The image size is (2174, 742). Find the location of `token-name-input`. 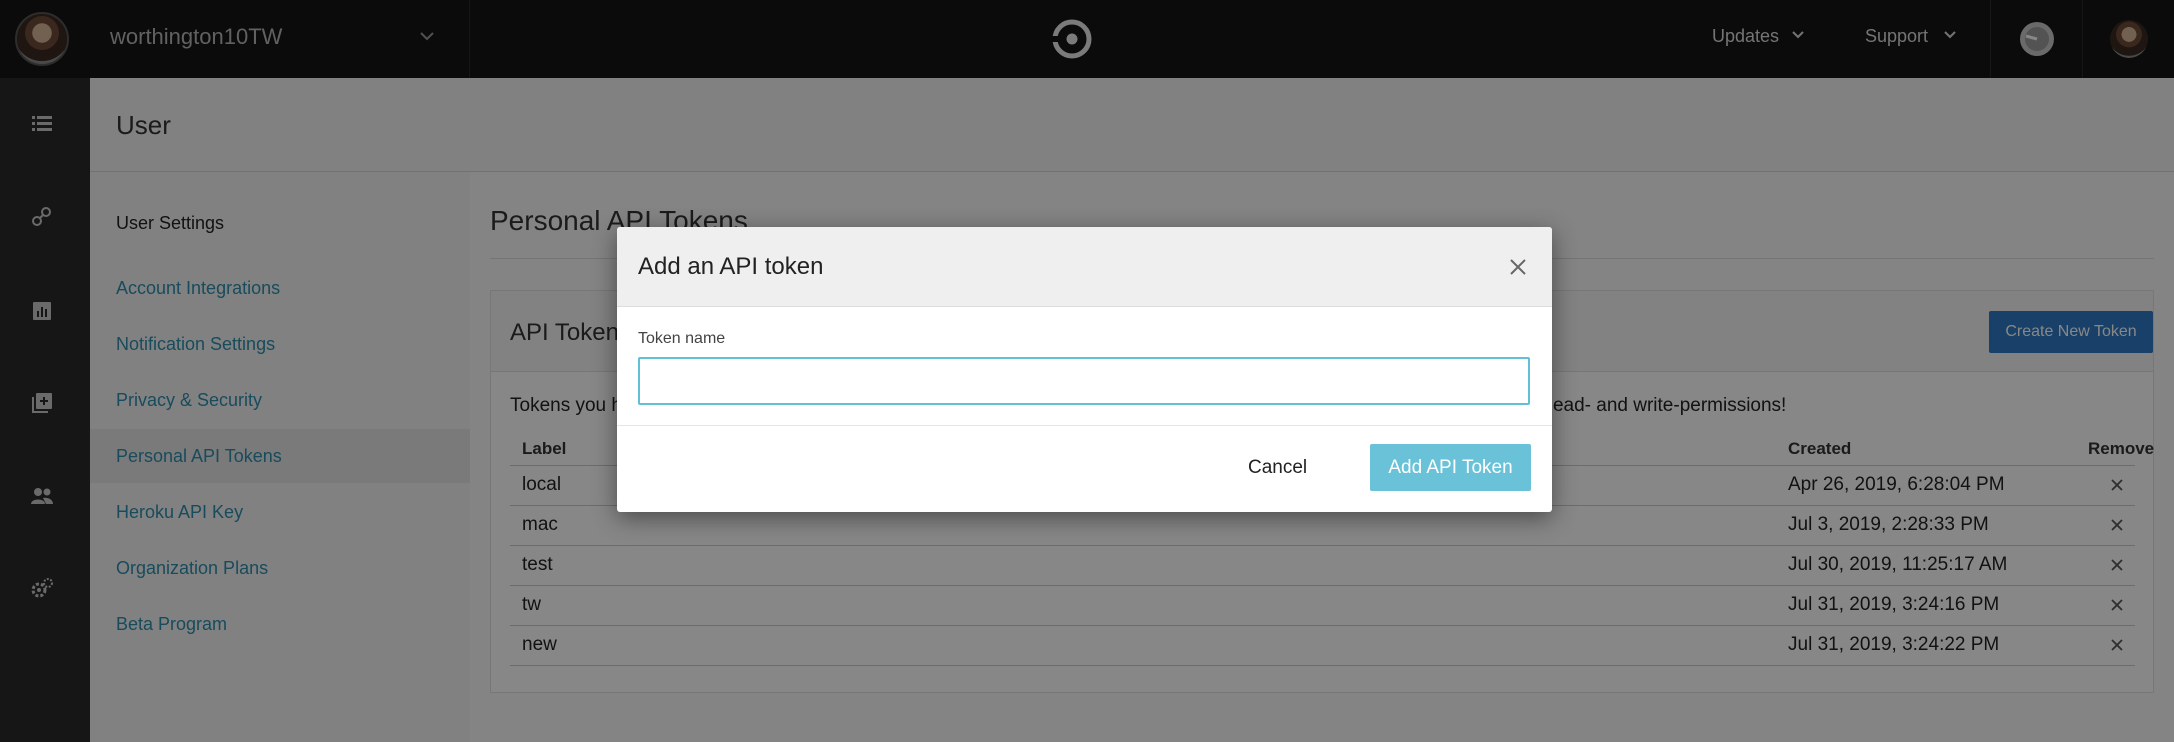

token-name-input is located at coordinates (1084, 381).